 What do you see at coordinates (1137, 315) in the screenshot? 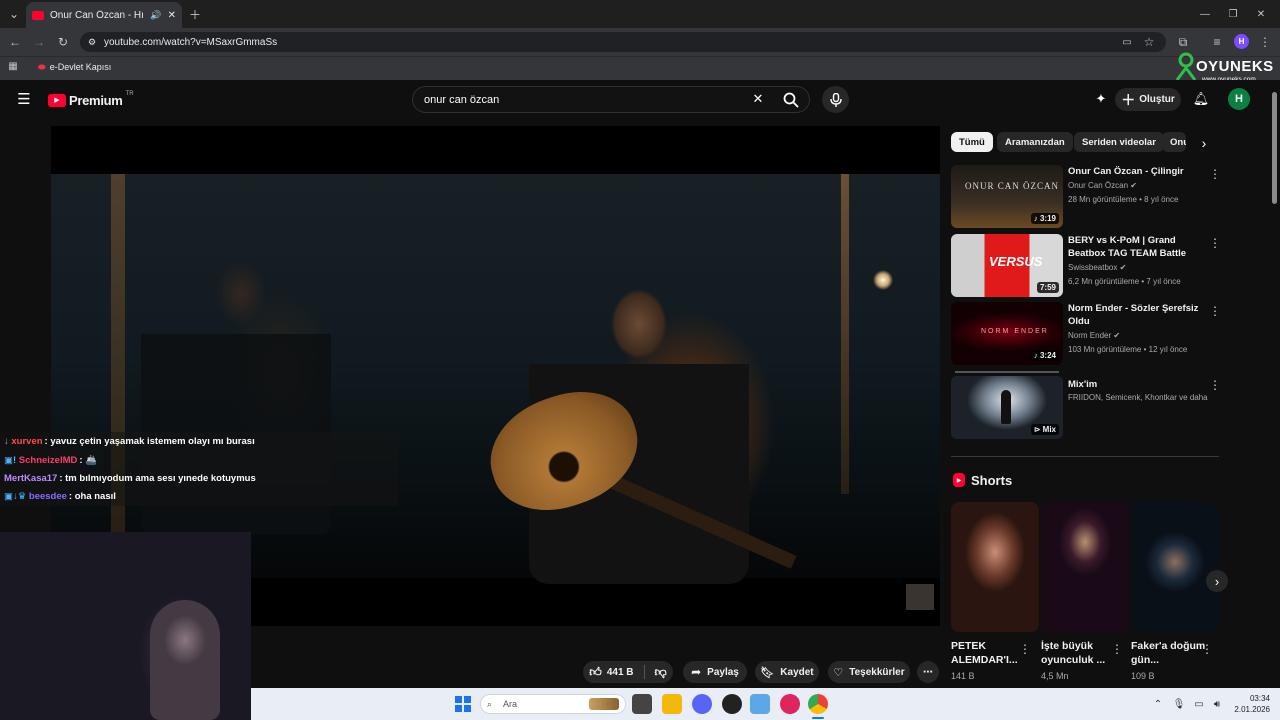
I see `video-title: Norm Ender - Sözler Şerefsiz Oldu` at bounding box center [1137, 315].